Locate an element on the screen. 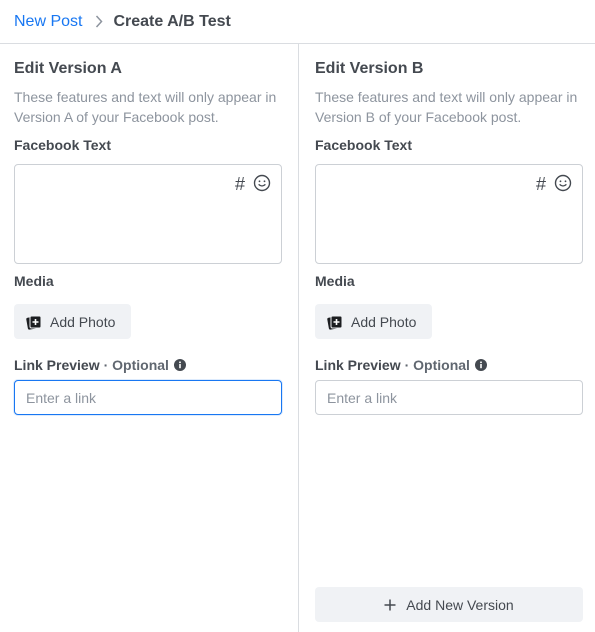 The width and height of the screenshot is (595, 632). breadcrumb: New Post Create A/B Test is located at coordinates (297, 22).